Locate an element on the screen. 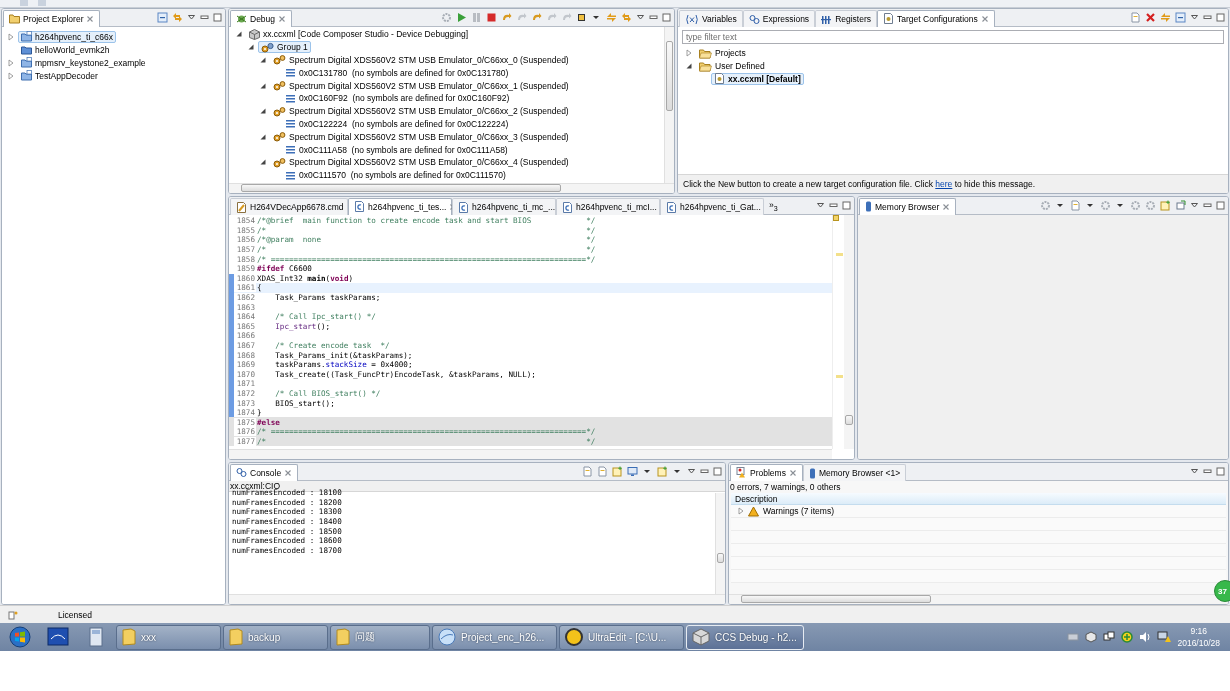 The width and height of the screenshot is (1230, 691). chip-icon is located at coordinates (581, 17).